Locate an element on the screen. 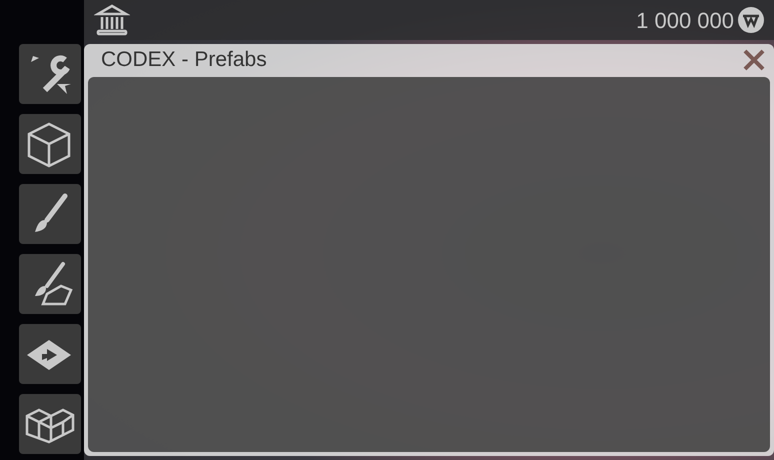  coin-icon is located at coordinates (751, 20).